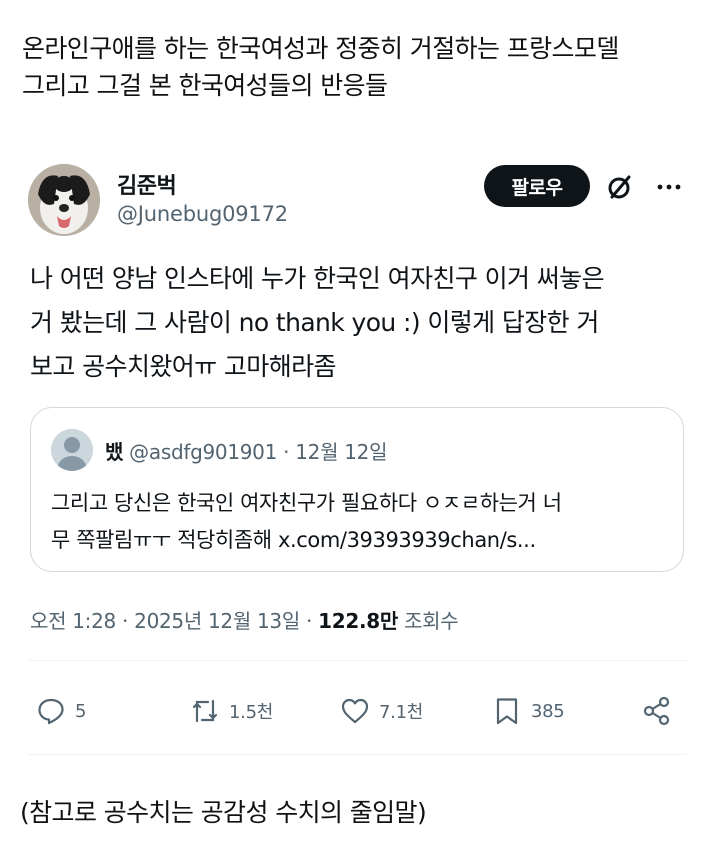 The image size is (714, 861). What do you see at coordinates (205, 85) in the screenshot?
I see `post-title-line-2: 그리고 그걸 본 한국여성들의 반응들` at bounding box center [205, 85].